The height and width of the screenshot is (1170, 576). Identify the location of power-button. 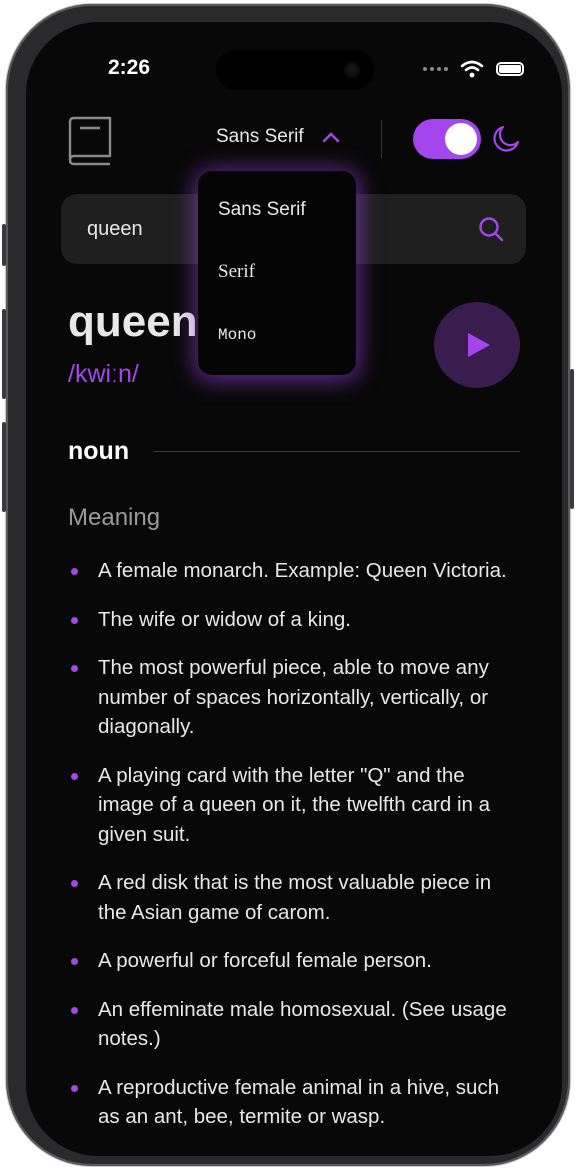
(572, 439).